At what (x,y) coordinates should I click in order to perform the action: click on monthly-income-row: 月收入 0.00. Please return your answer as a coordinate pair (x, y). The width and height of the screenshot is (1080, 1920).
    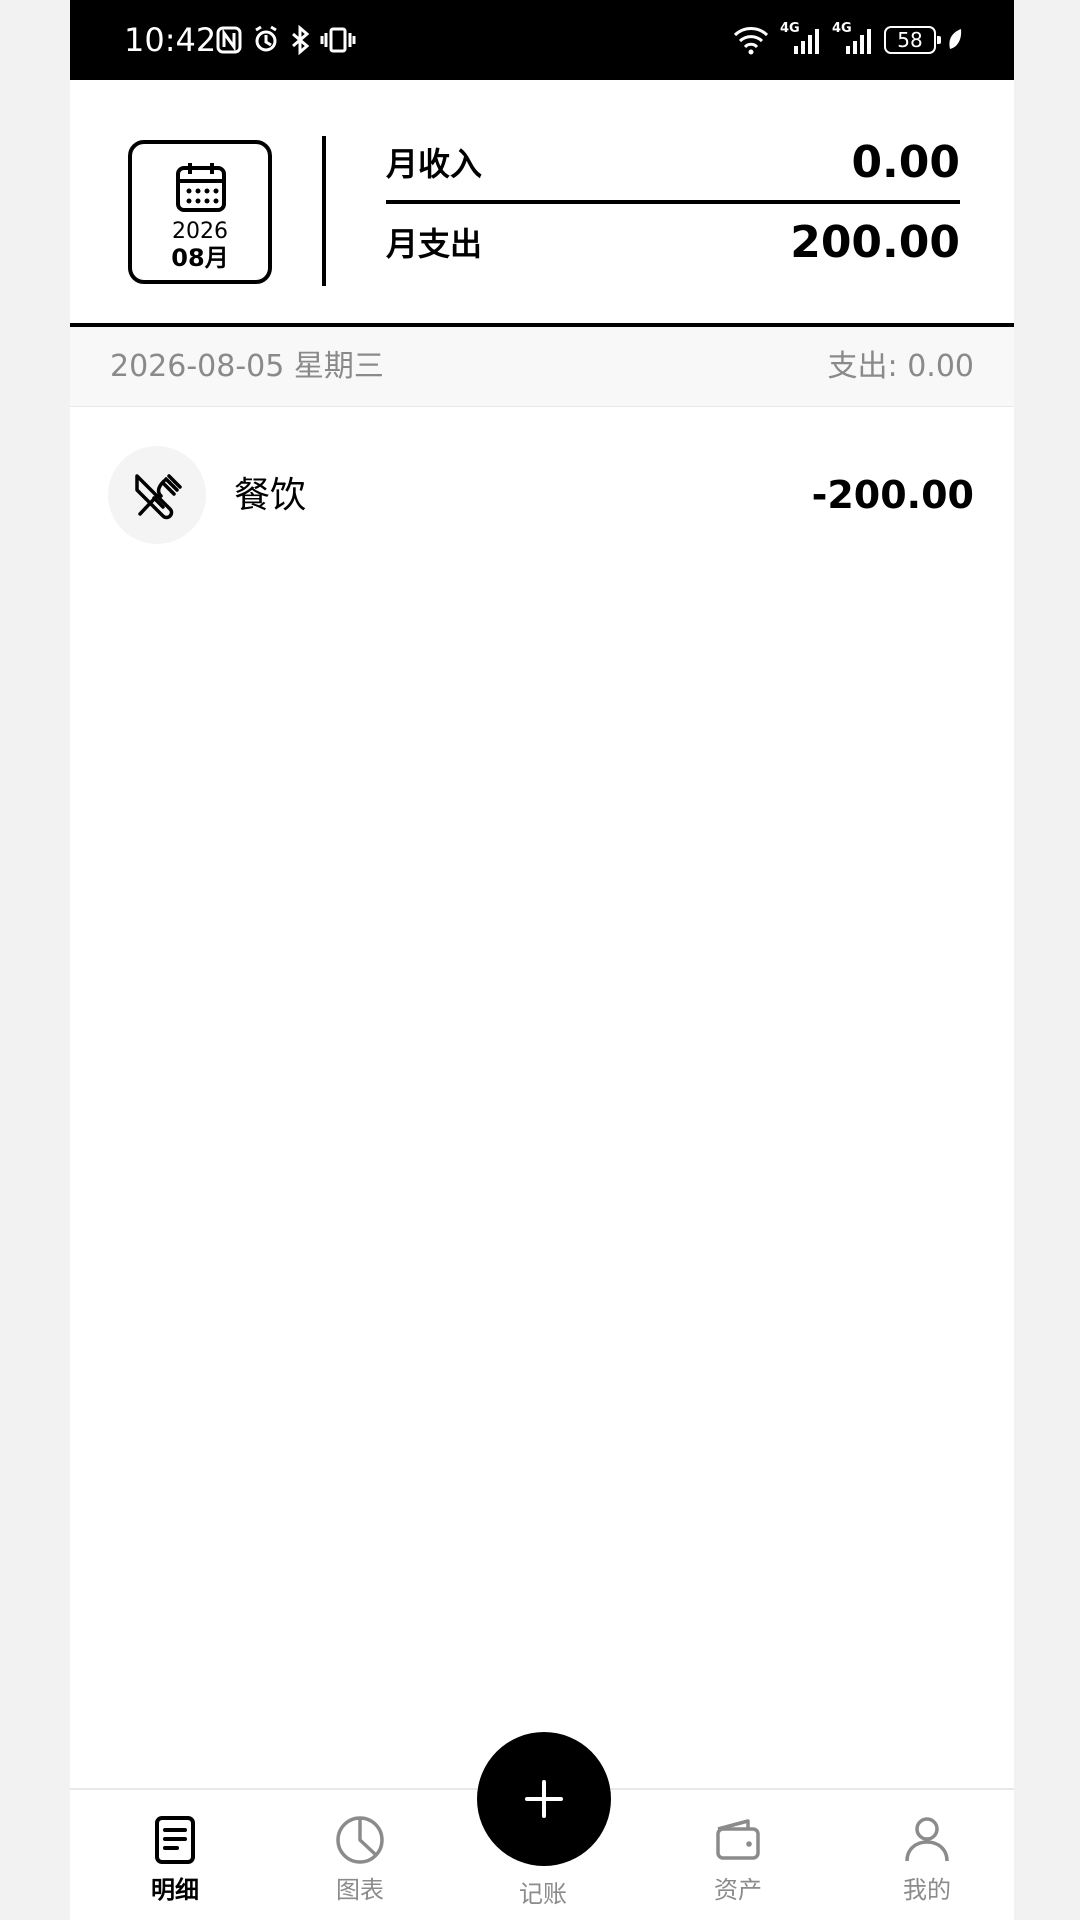
    Looking at the image, I should click on (673, 164).